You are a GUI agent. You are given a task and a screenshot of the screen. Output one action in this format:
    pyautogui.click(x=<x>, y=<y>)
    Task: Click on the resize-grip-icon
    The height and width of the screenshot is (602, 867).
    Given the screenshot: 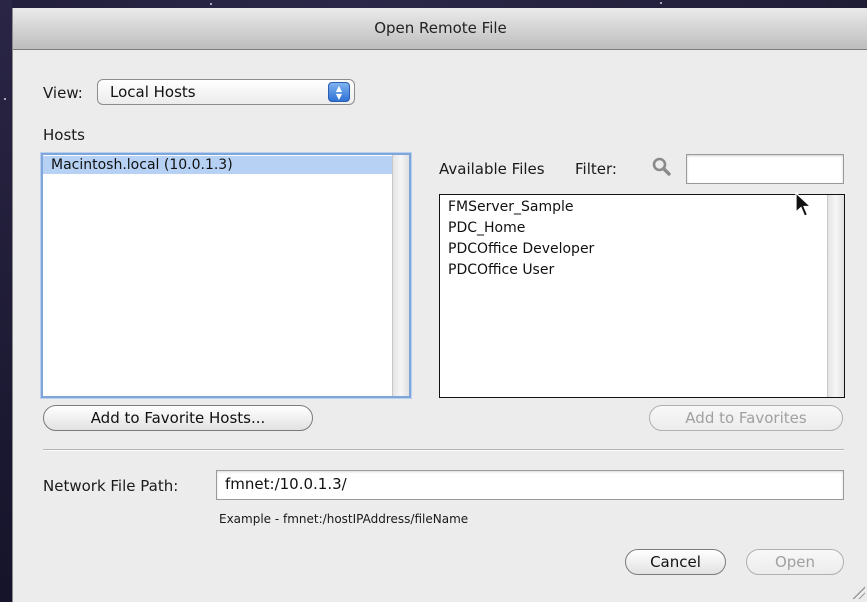 What is the action you would take?
    pyautogui.click(x=858, y=592)
    